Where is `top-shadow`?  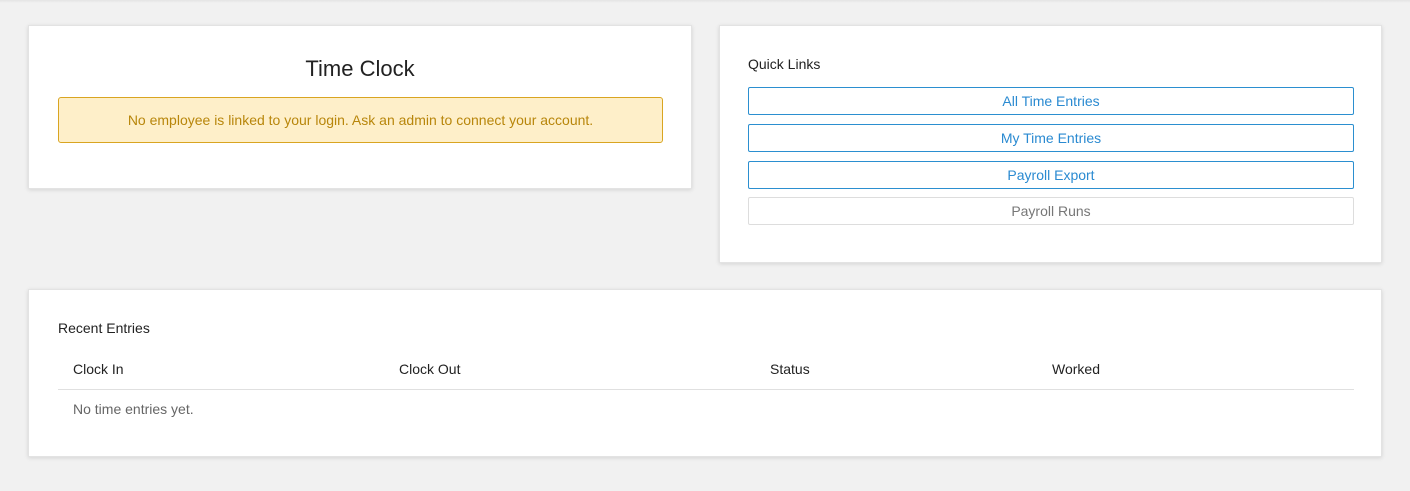
top-shadow is located at coordinates (705, 1).